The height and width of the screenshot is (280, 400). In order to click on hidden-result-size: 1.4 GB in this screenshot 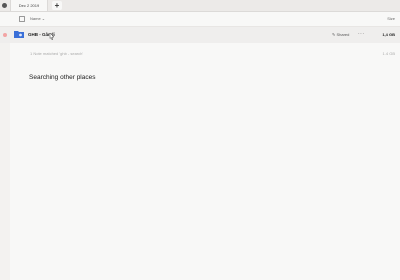, I will do `click(388, 53)`.